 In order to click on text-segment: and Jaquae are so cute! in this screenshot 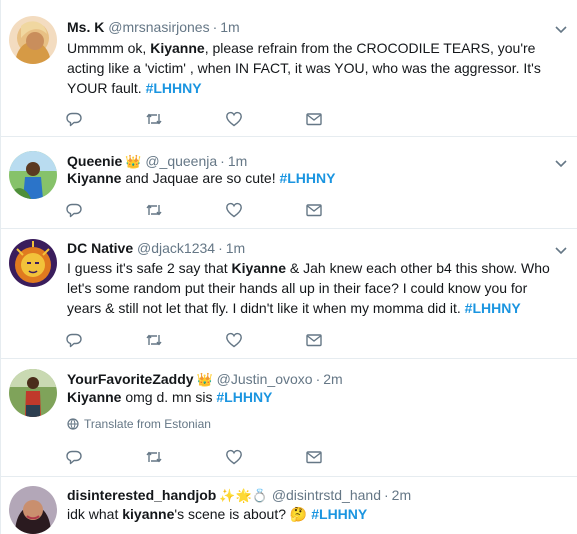, I will do `click(200, 178)`.